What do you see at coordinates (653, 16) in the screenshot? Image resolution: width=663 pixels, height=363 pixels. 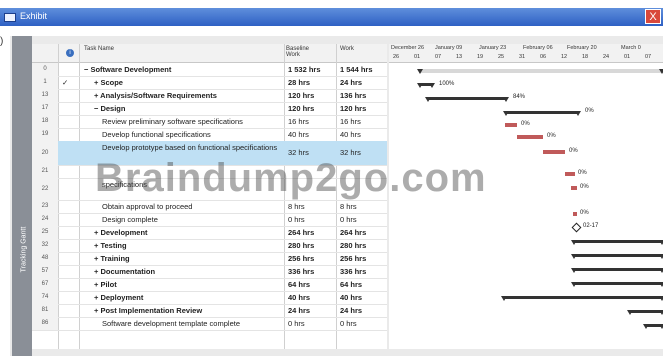 I see `close-button: X` at bounding box center [653, 16].